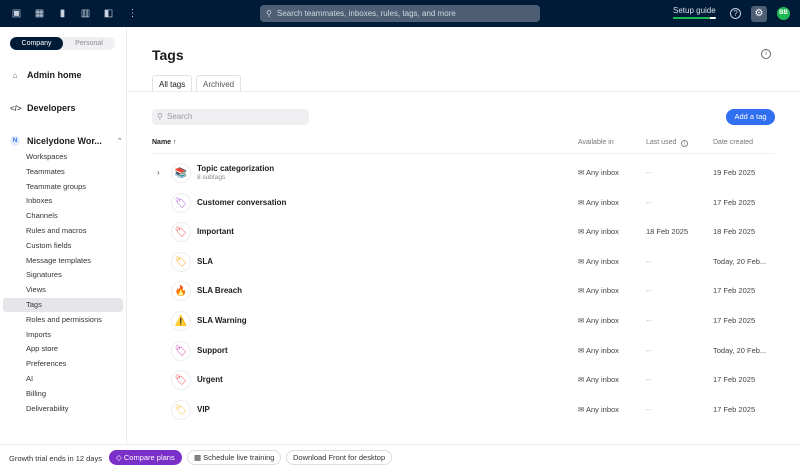 This screenshot has width=800, height=470. I want to click on sidebar-item-teammates: Teammates, so click(63, 172).